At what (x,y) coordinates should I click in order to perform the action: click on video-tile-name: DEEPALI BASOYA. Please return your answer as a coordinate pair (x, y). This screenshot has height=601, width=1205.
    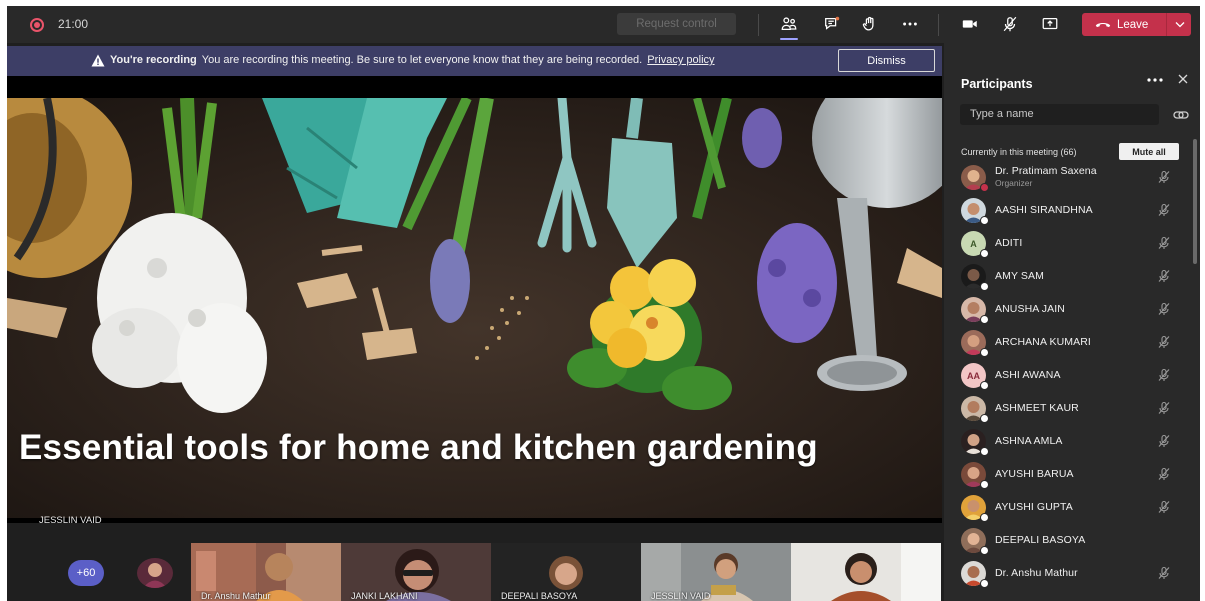
    Looking at the image, I should click on (539, 596).